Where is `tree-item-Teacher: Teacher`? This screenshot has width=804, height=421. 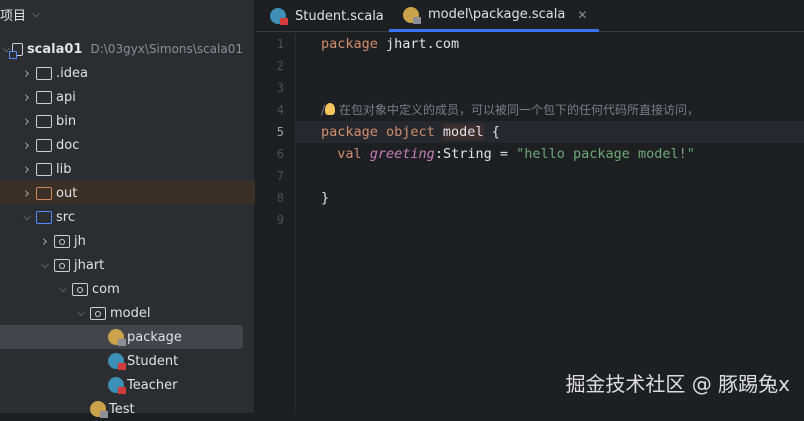
tree-item-Teacher: Teacher is located at coordinates (121, 385).